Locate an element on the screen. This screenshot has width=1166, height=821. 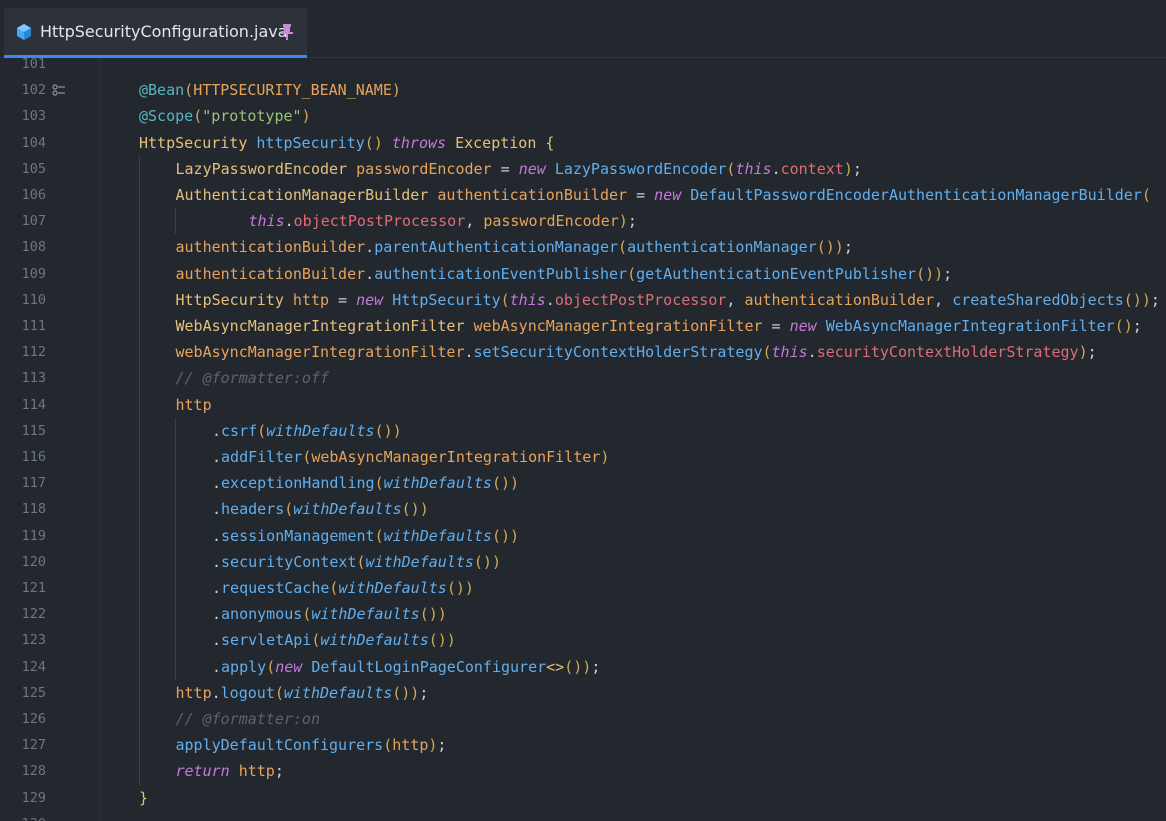
code-line: 113 // @formatter:off is located at coordinates (583, 378).